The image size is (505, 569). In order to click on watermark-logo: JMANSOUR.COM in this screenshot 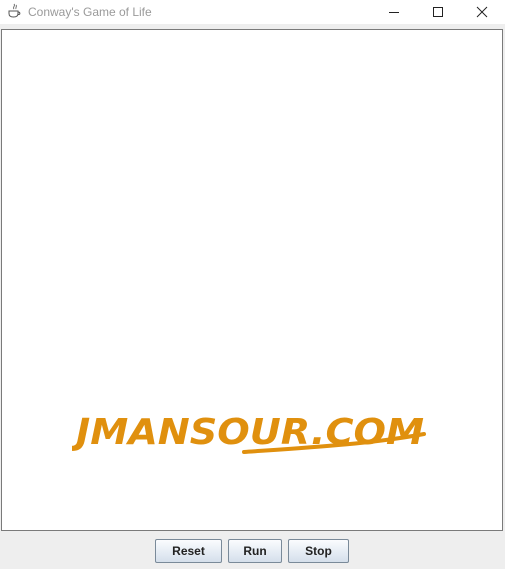, I will do `click(249, 433)`.